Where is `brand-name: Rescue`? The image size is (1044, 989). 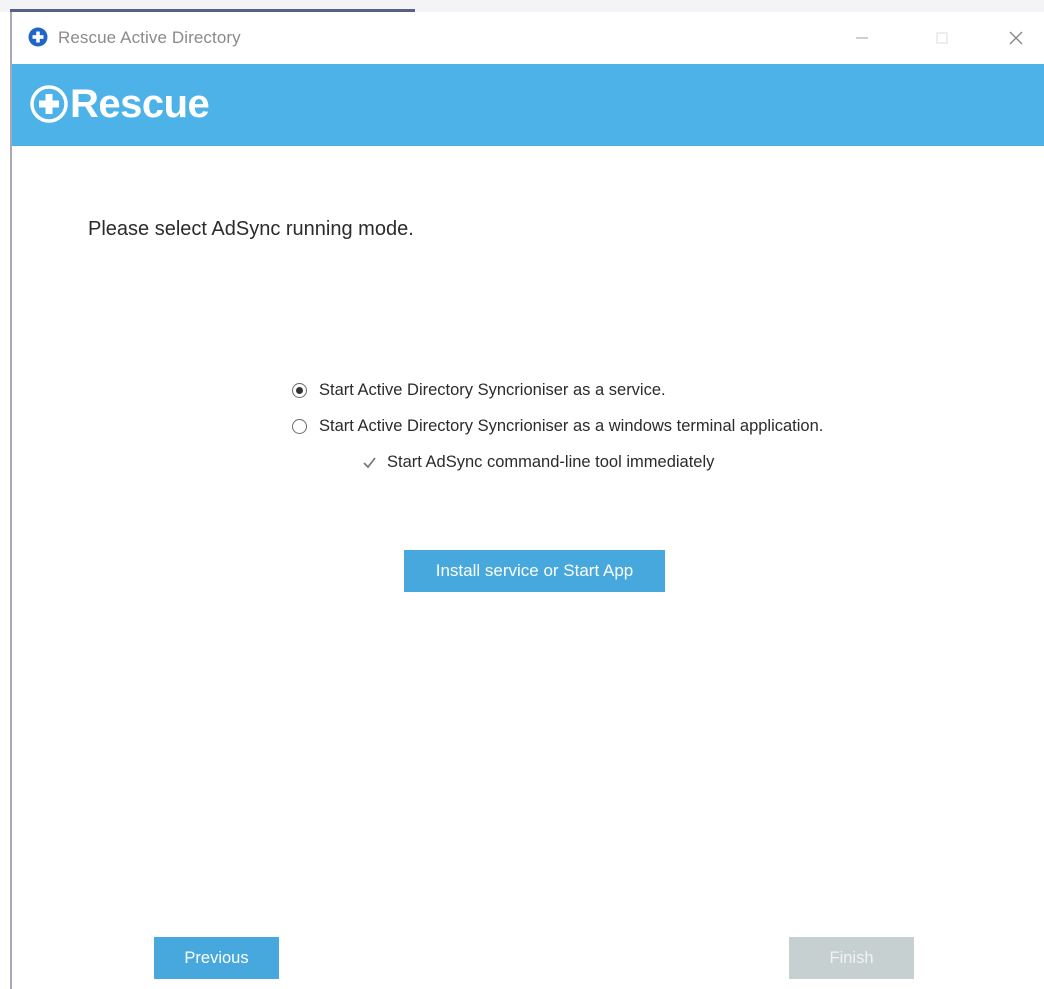
brand-name: Rescue is located at coordinates (140, 104).